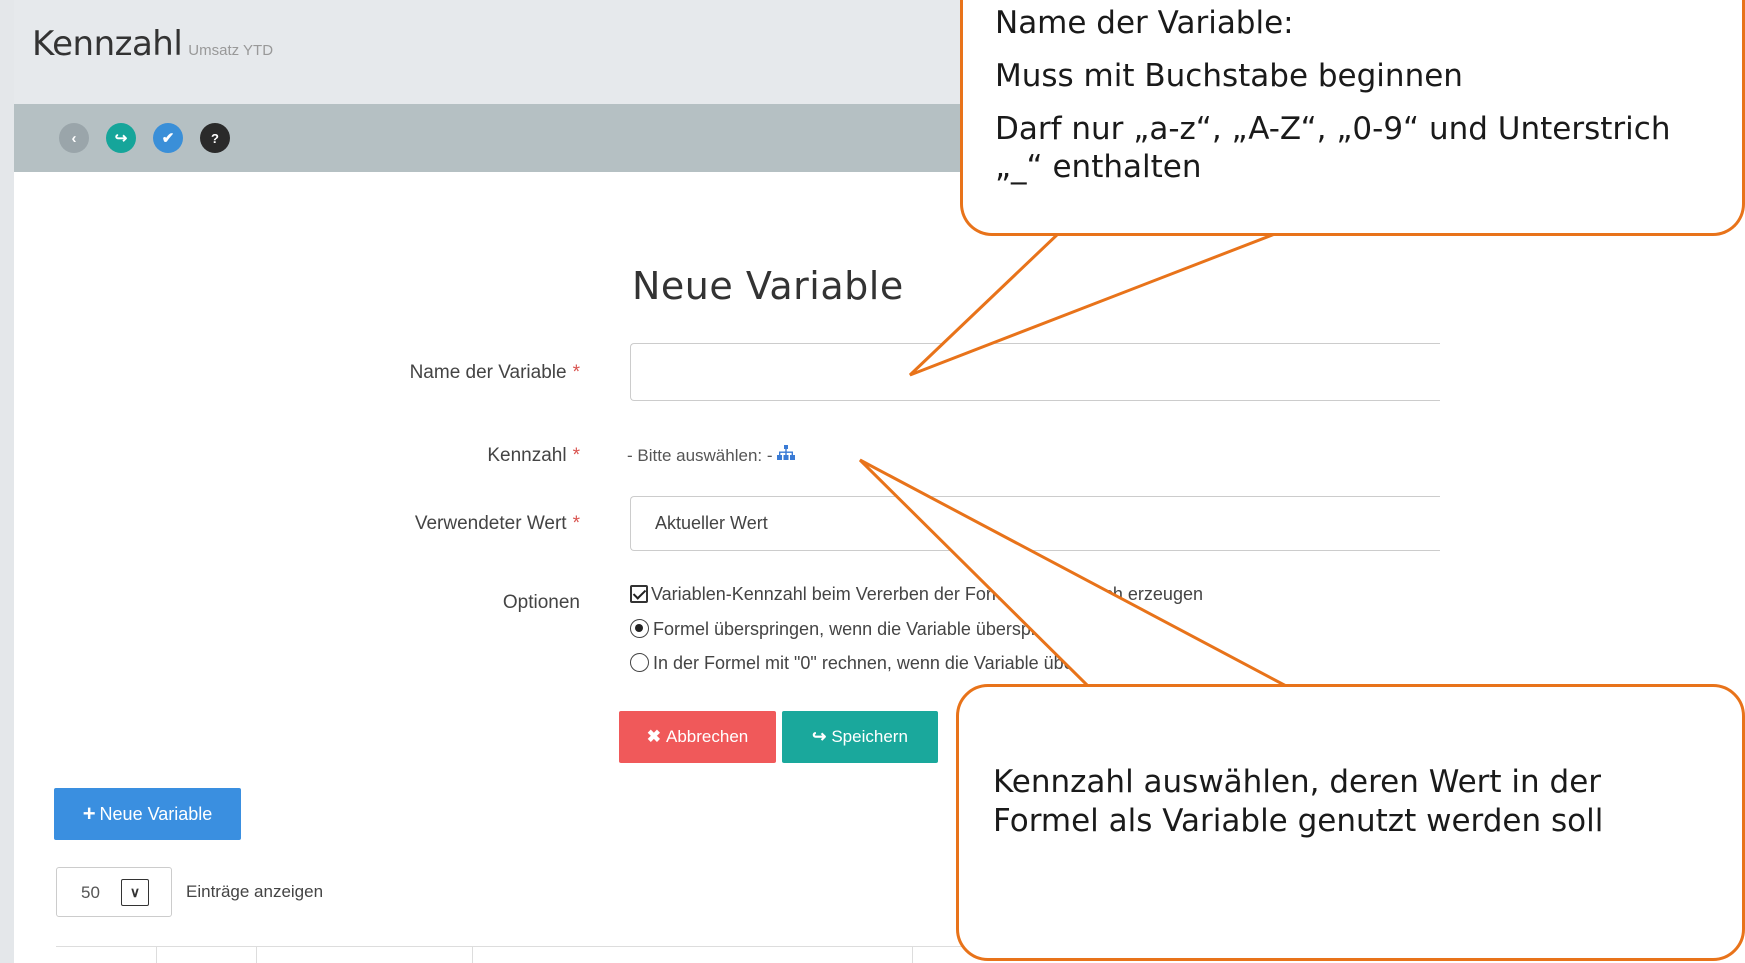 Image resolution: width=1745 pixels, height=963 pixels. I want to click on callout-top-pointer, so click(1094, 303).